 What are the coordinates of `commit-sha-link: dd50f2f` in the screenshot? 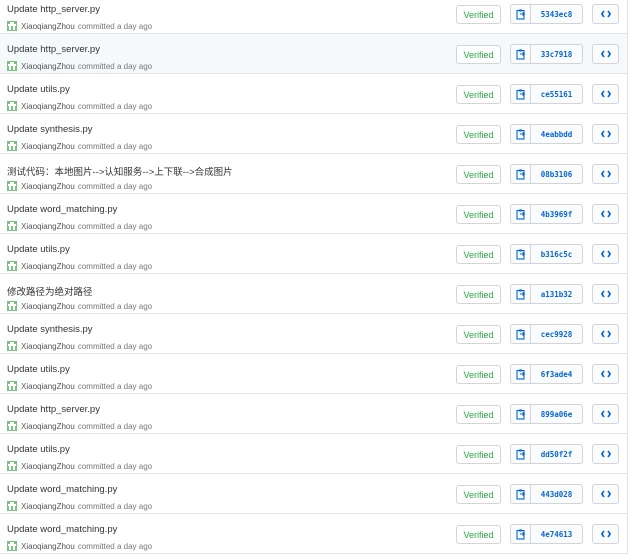 It's located at (556, 454).